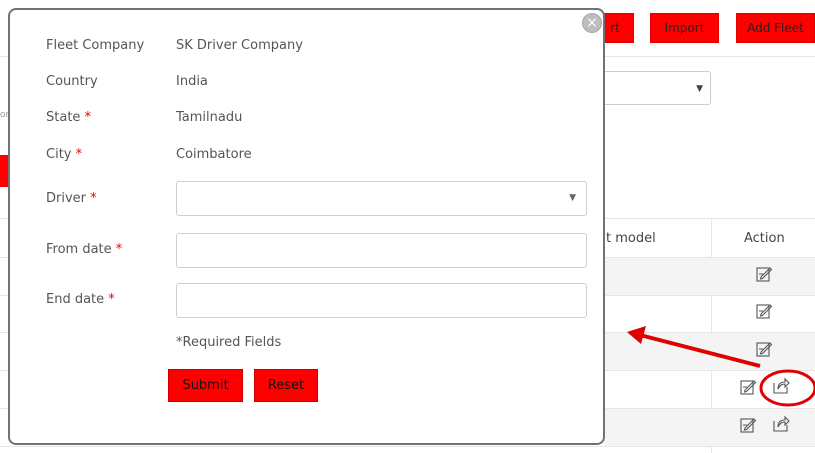 Image resolution: width=815 pixels, height=453 pixels. I want to click on from-date-label: From date *, so click(84, 249).